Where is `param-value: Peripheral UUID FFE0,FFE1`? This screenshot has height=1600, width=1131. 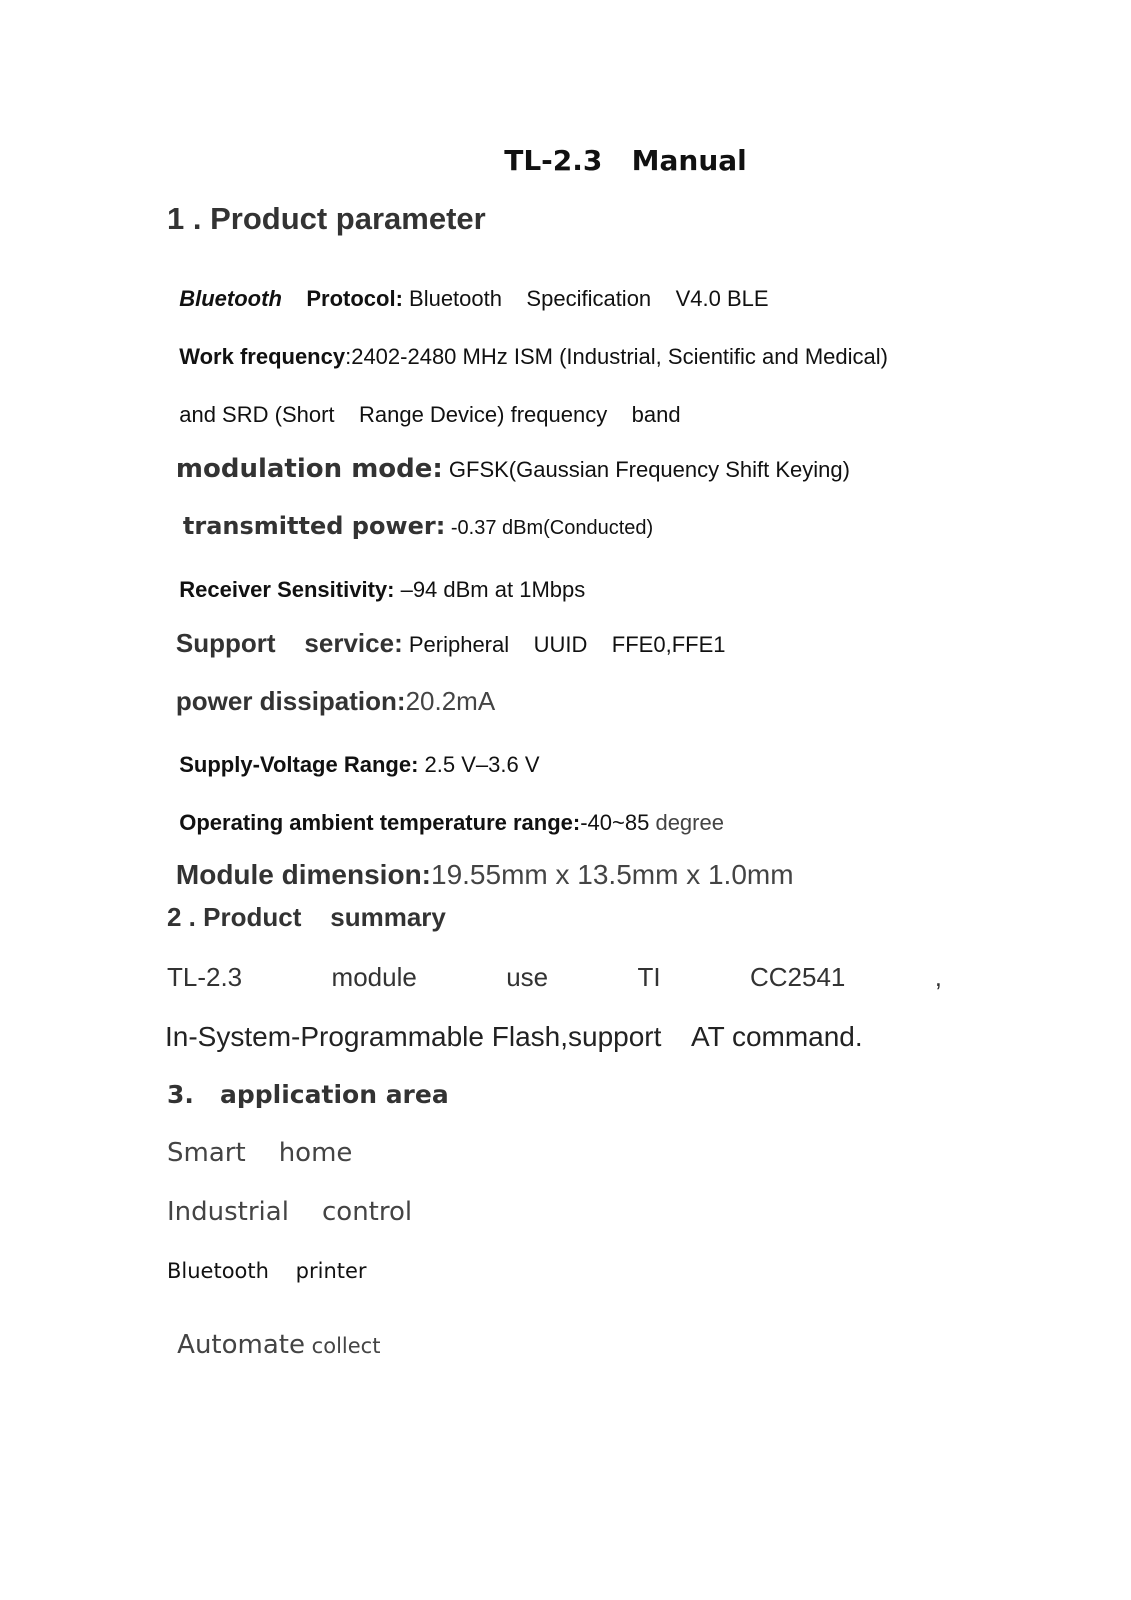 param-value: Peripheral UUID FFE0,FFE1 is located at coordinates (564, 644).